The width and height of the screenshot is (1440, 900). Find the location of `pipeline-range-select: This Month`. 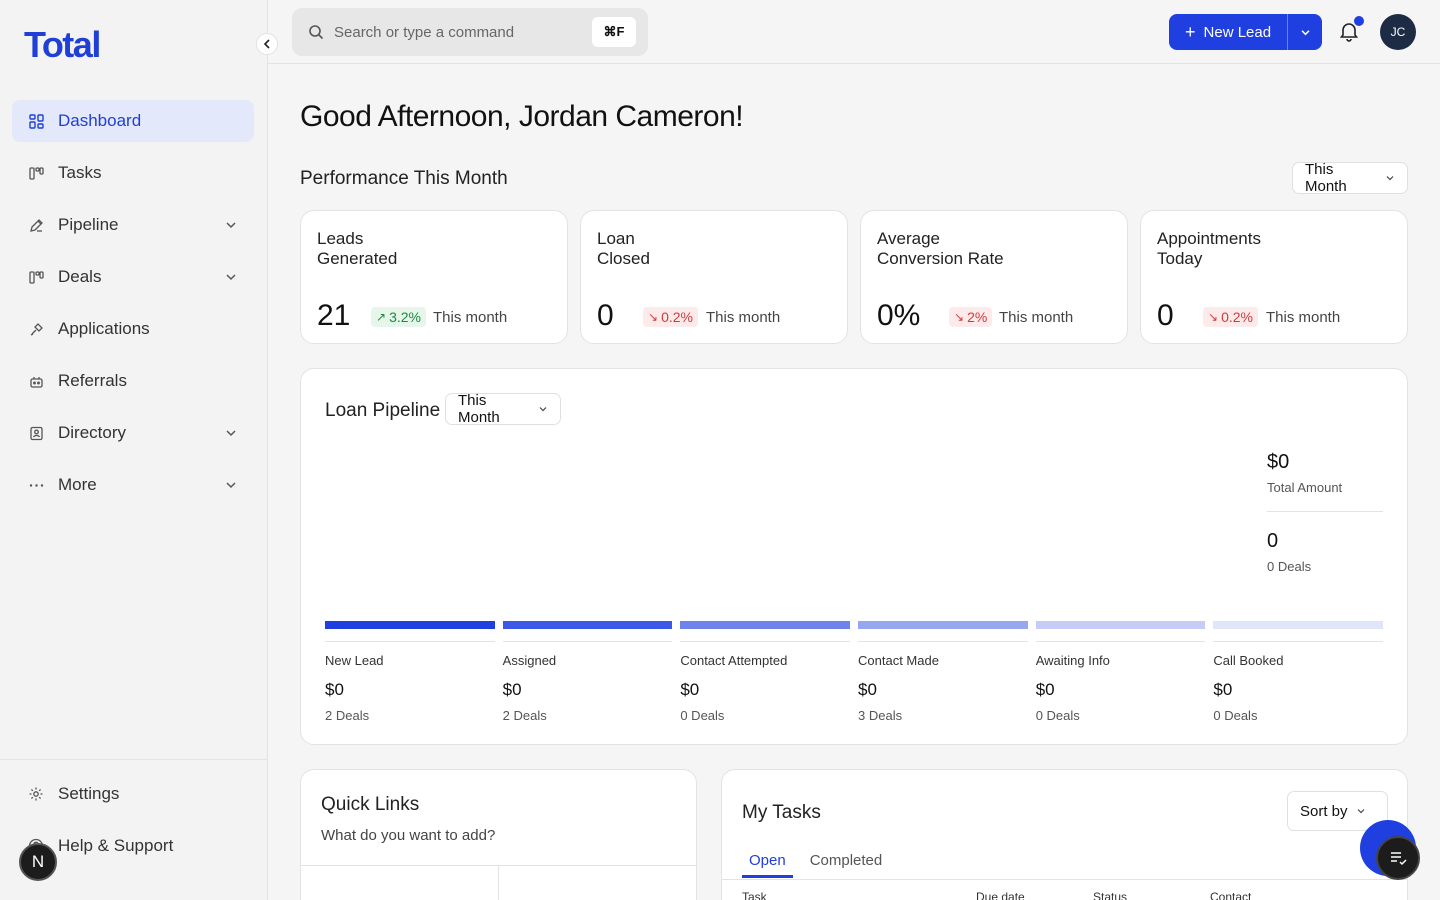

pipeline-range-select: This Month is located at coordinates (503, 409).